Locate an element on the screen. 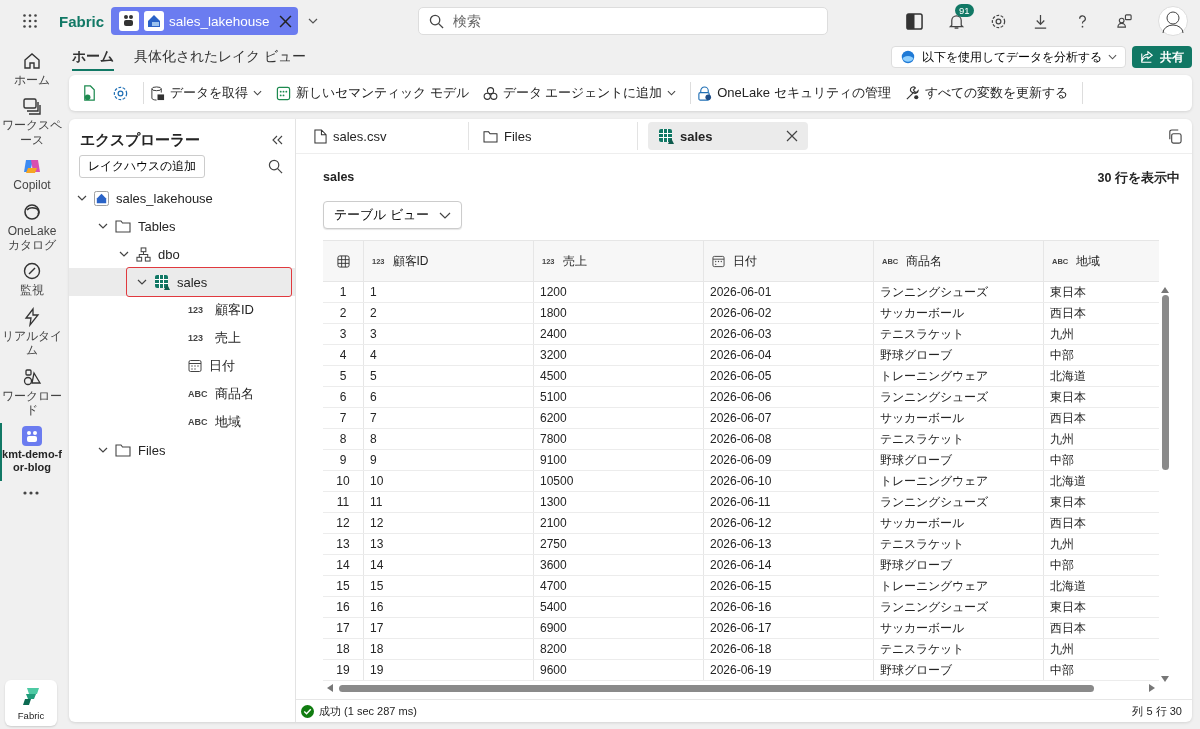  tree-item: 123 売上 is located at coordinates (182, 338).